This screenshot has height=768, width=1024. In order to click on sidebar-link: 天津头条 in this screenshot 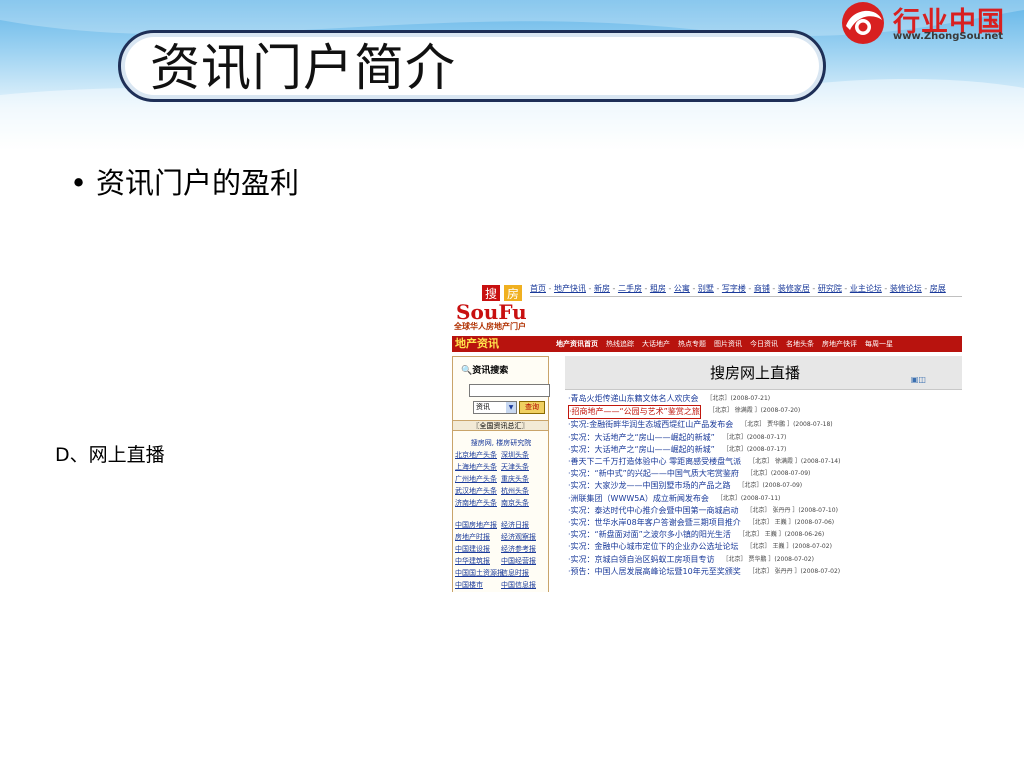, I will do `click(524, 467)`.